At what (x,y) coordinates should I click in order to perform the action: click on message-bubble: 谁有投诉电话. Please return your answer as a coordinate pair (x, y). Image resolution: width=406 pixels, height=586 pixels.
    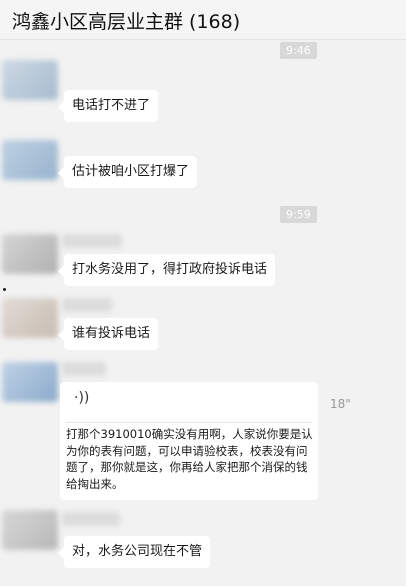
    Looking at the image, I should click on (108, 334).